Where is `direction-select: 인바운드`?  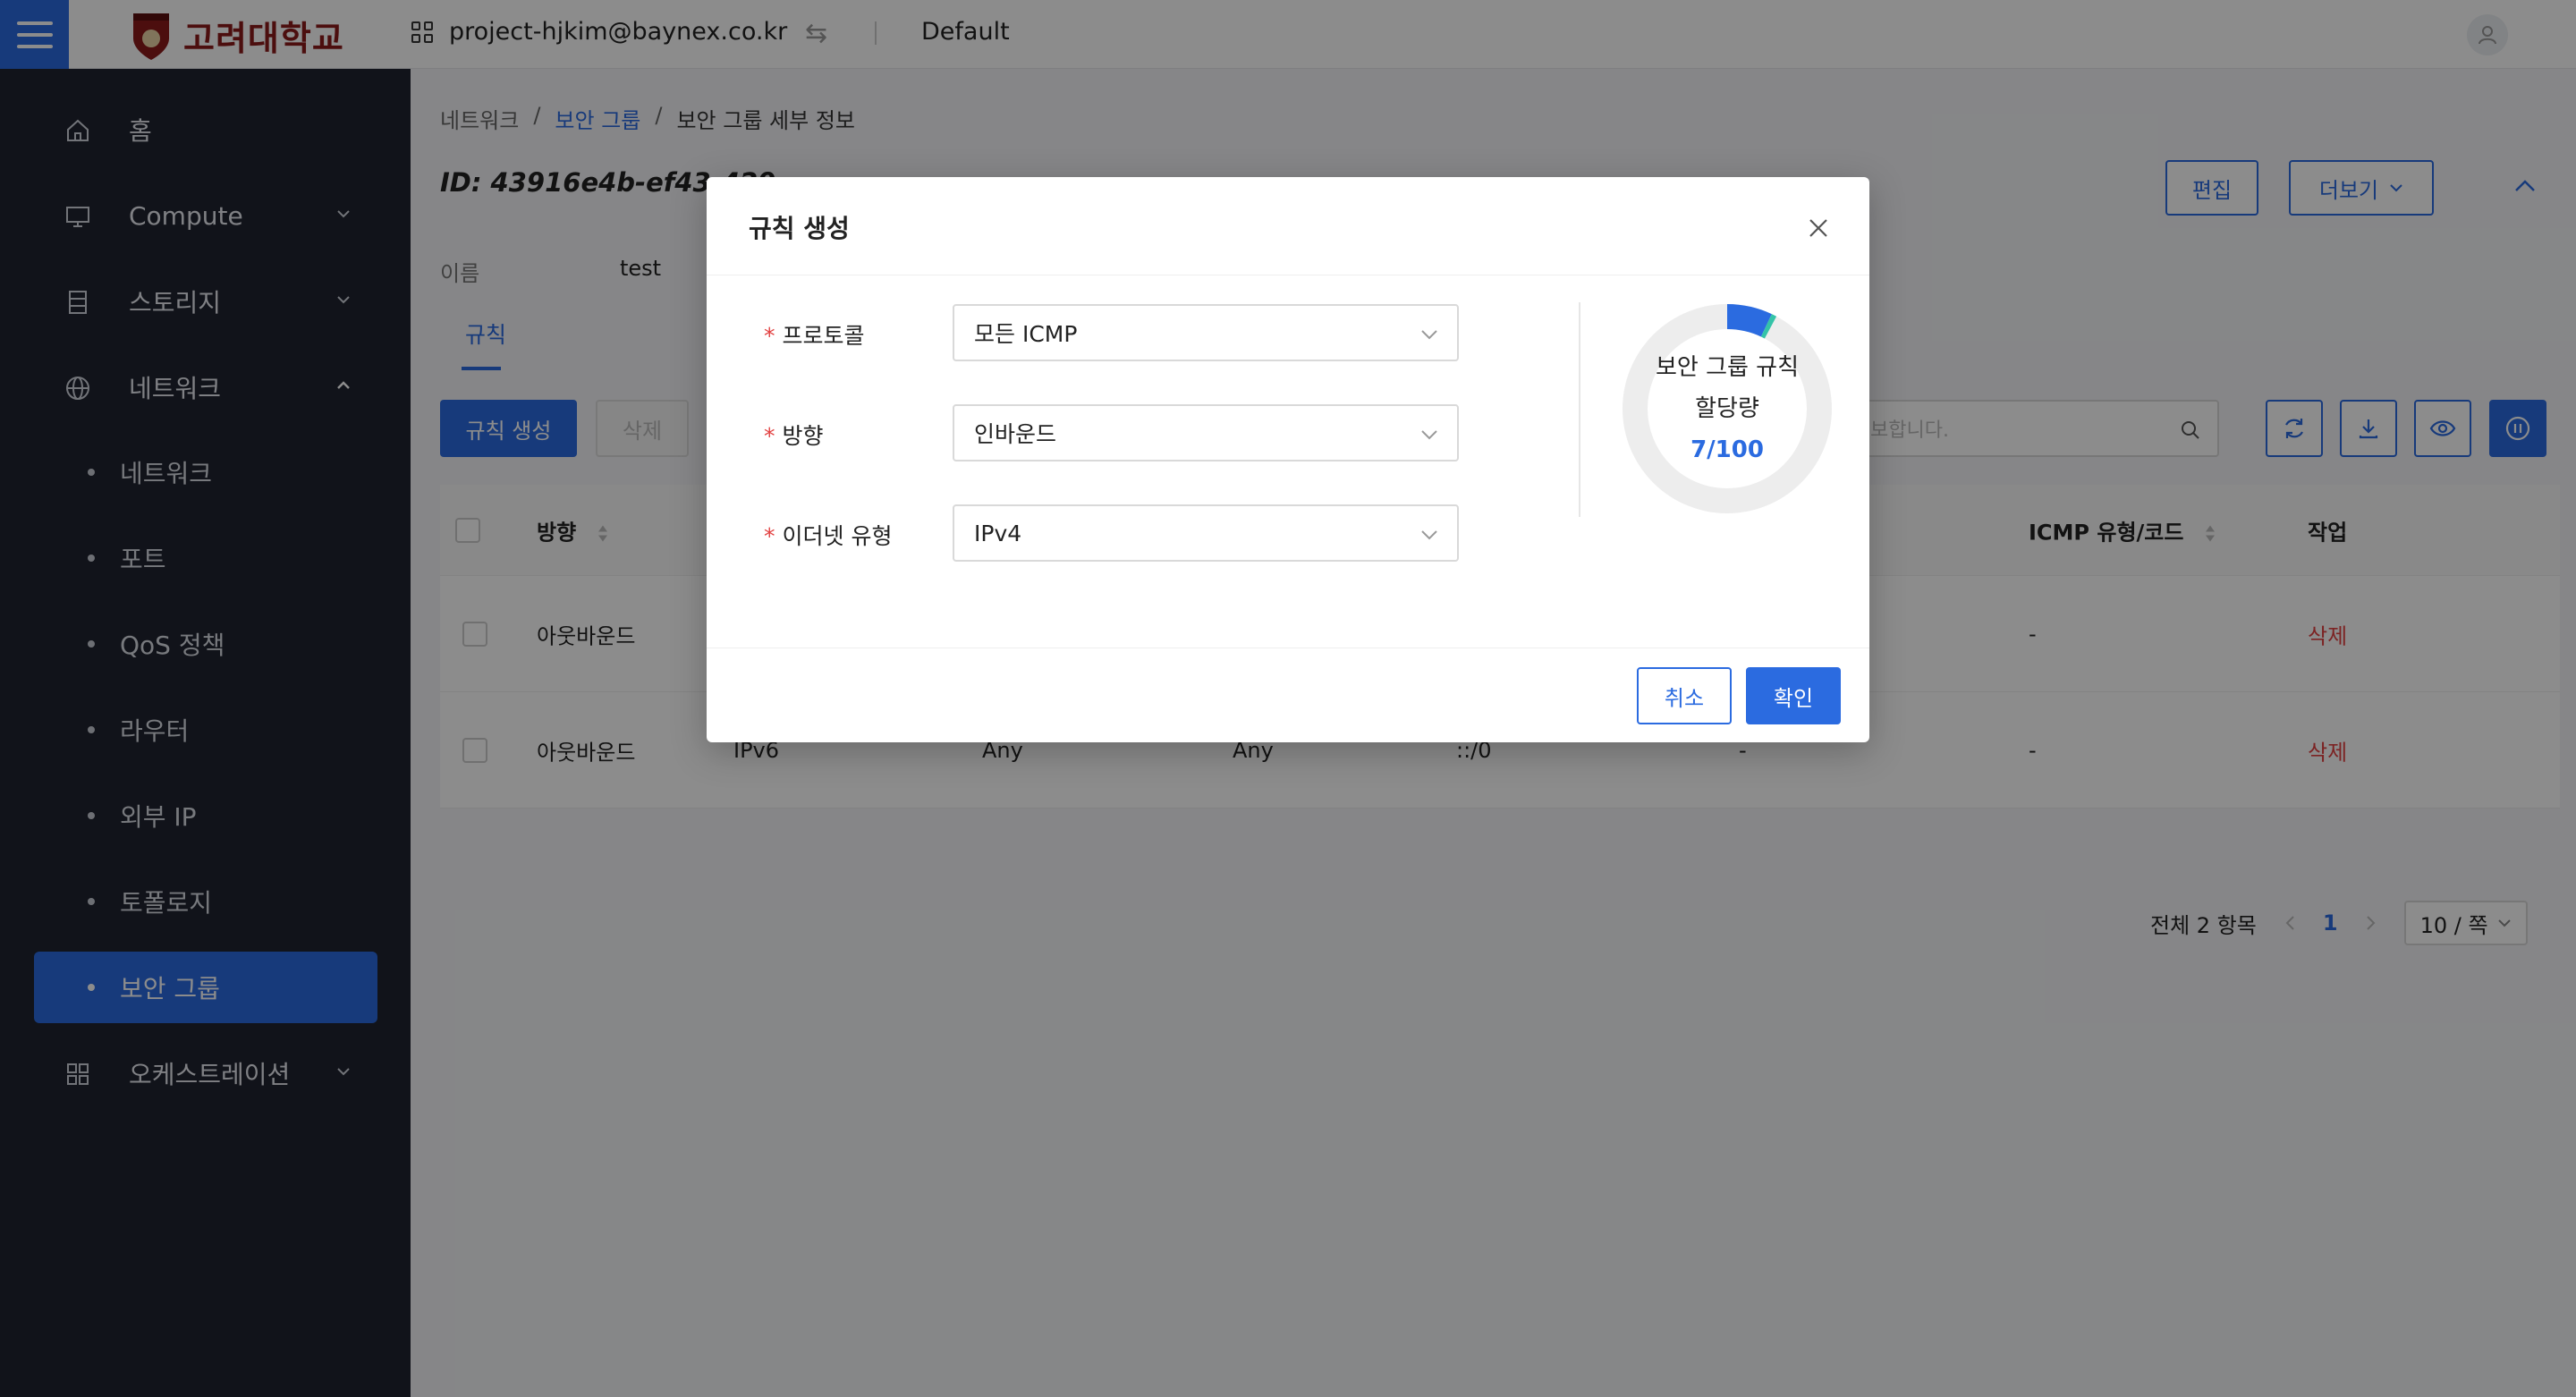
direction-select: 인바운드 is located at coordinates (1206, 432).